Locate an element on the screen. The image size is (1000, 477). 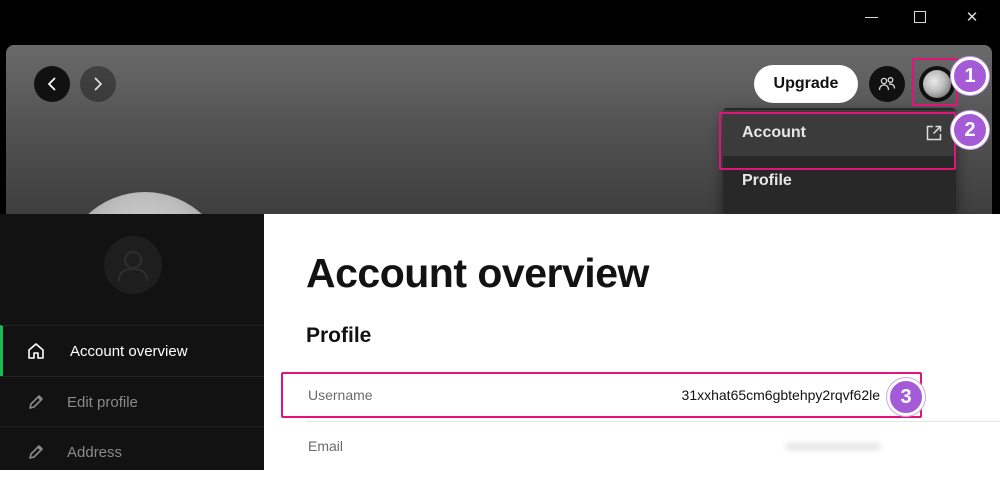
sidebar-item-label: Account overview is located at coordinates (129, 351).